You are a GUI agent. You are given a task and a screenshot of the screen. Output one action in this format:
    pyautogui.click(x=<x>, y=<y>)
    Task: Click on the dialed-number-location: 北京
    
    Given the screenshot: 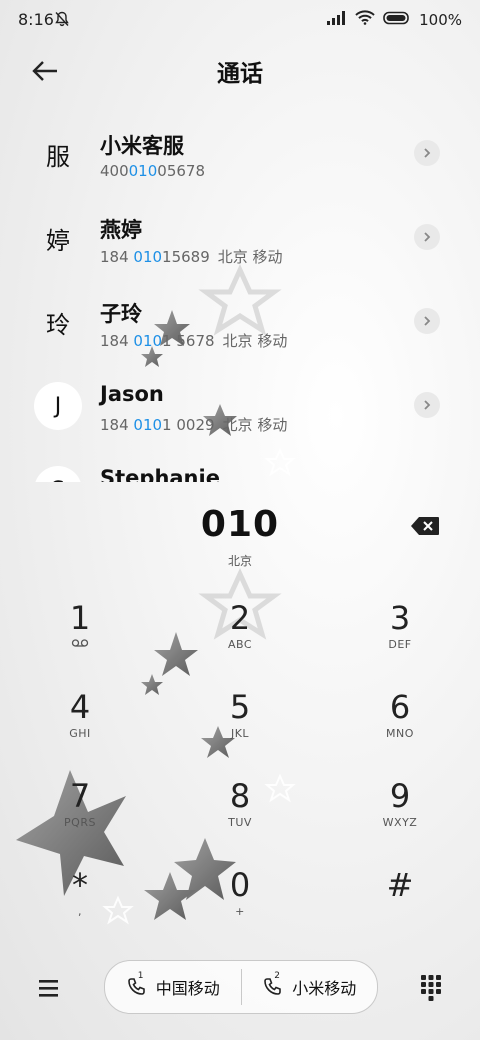 What is the action you would take?
    pyautogui.click(x=239, y=561)
    